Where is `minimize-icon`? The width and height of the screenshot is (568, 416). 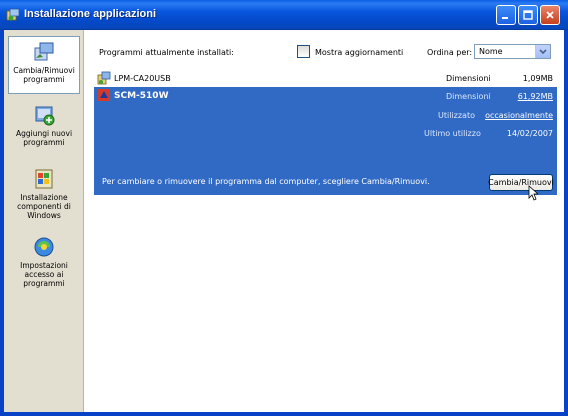
minimize-icon is located at coordinates (505, 18).